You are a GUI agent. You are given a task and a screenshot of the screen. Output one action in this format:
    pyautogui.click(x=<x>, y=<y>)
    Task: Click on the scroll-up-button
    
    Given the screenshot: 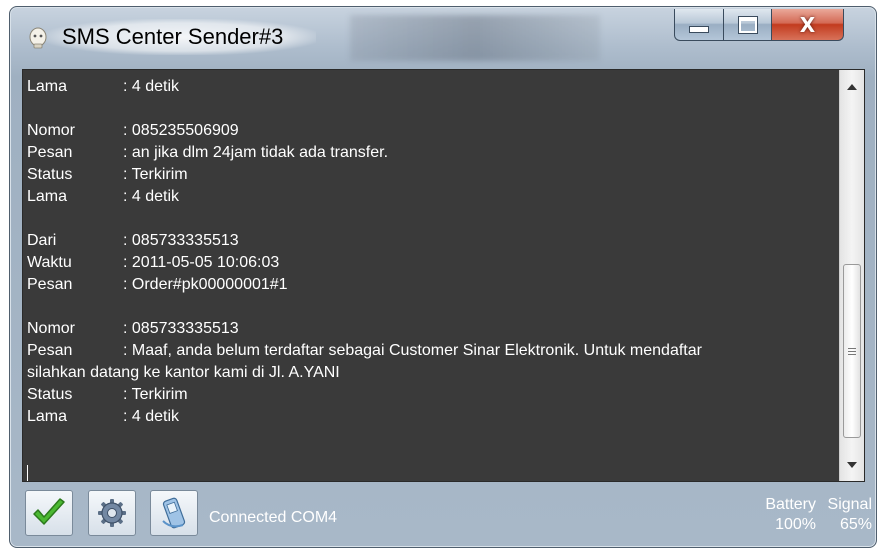 What is the action you would take?
    pyautogui.click(x=852, y=86)
    